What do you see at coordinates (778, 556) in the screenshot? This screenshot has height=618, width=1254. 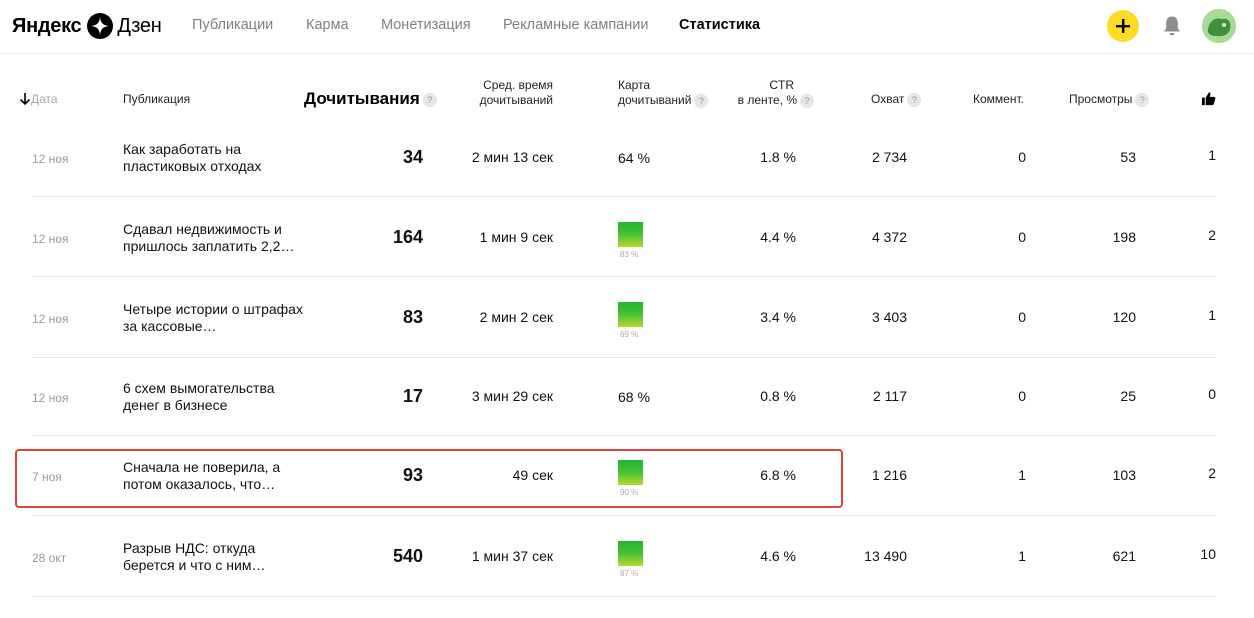 I see `row-ctr: 4.6 %` at bounding box center [778, 556].